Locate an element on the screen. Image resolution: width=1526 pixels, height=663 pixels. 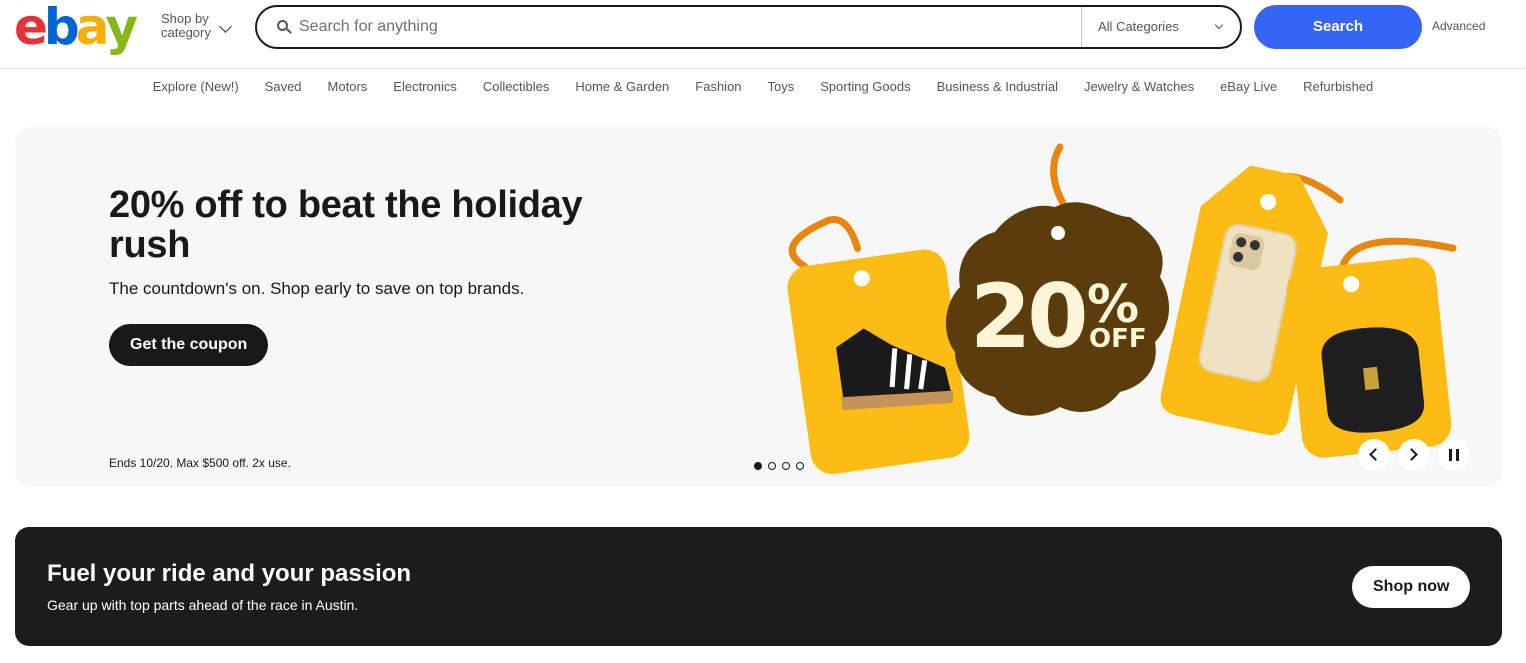
nav-item-fashion: Fashion is located at coordinates (718, 87).